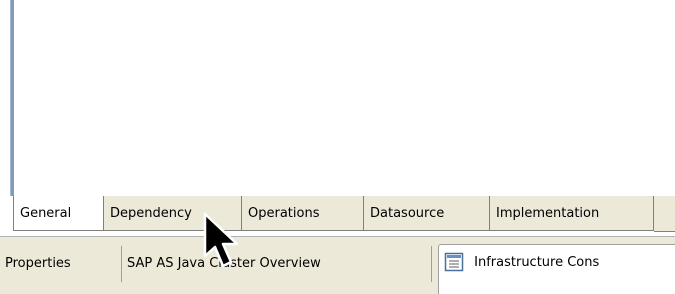 The height and width of the screenshot is (294, 675). What do you see at coordinates (454, 261) in the screenshot?
I see `console-view-icon` at bounding box center [454, 261].